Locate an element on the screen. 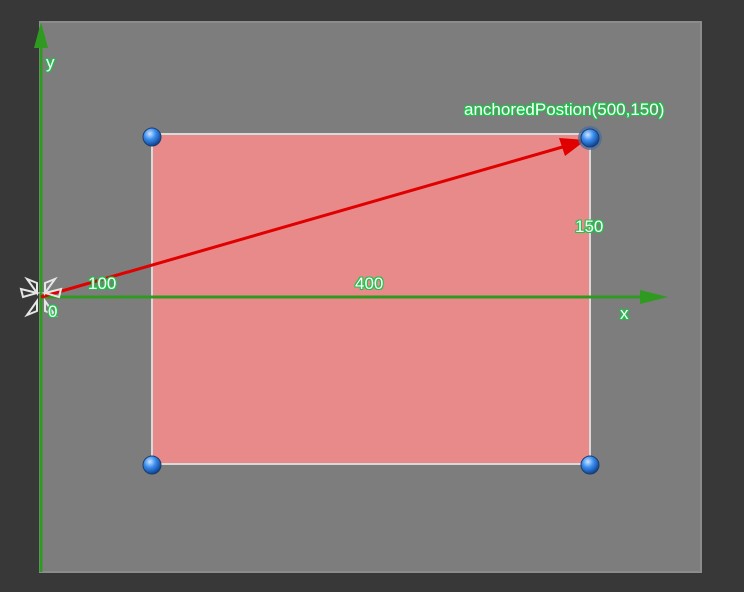 This screenshot has height=592, width=744. origin-label: 0 is located at coordinates (53, 311).